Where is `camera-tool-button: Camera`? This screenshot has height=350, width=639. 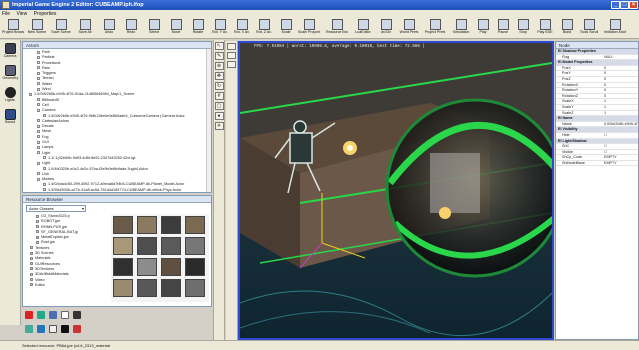
camera-tool-button: Camera is located at coordinates (10, 52).